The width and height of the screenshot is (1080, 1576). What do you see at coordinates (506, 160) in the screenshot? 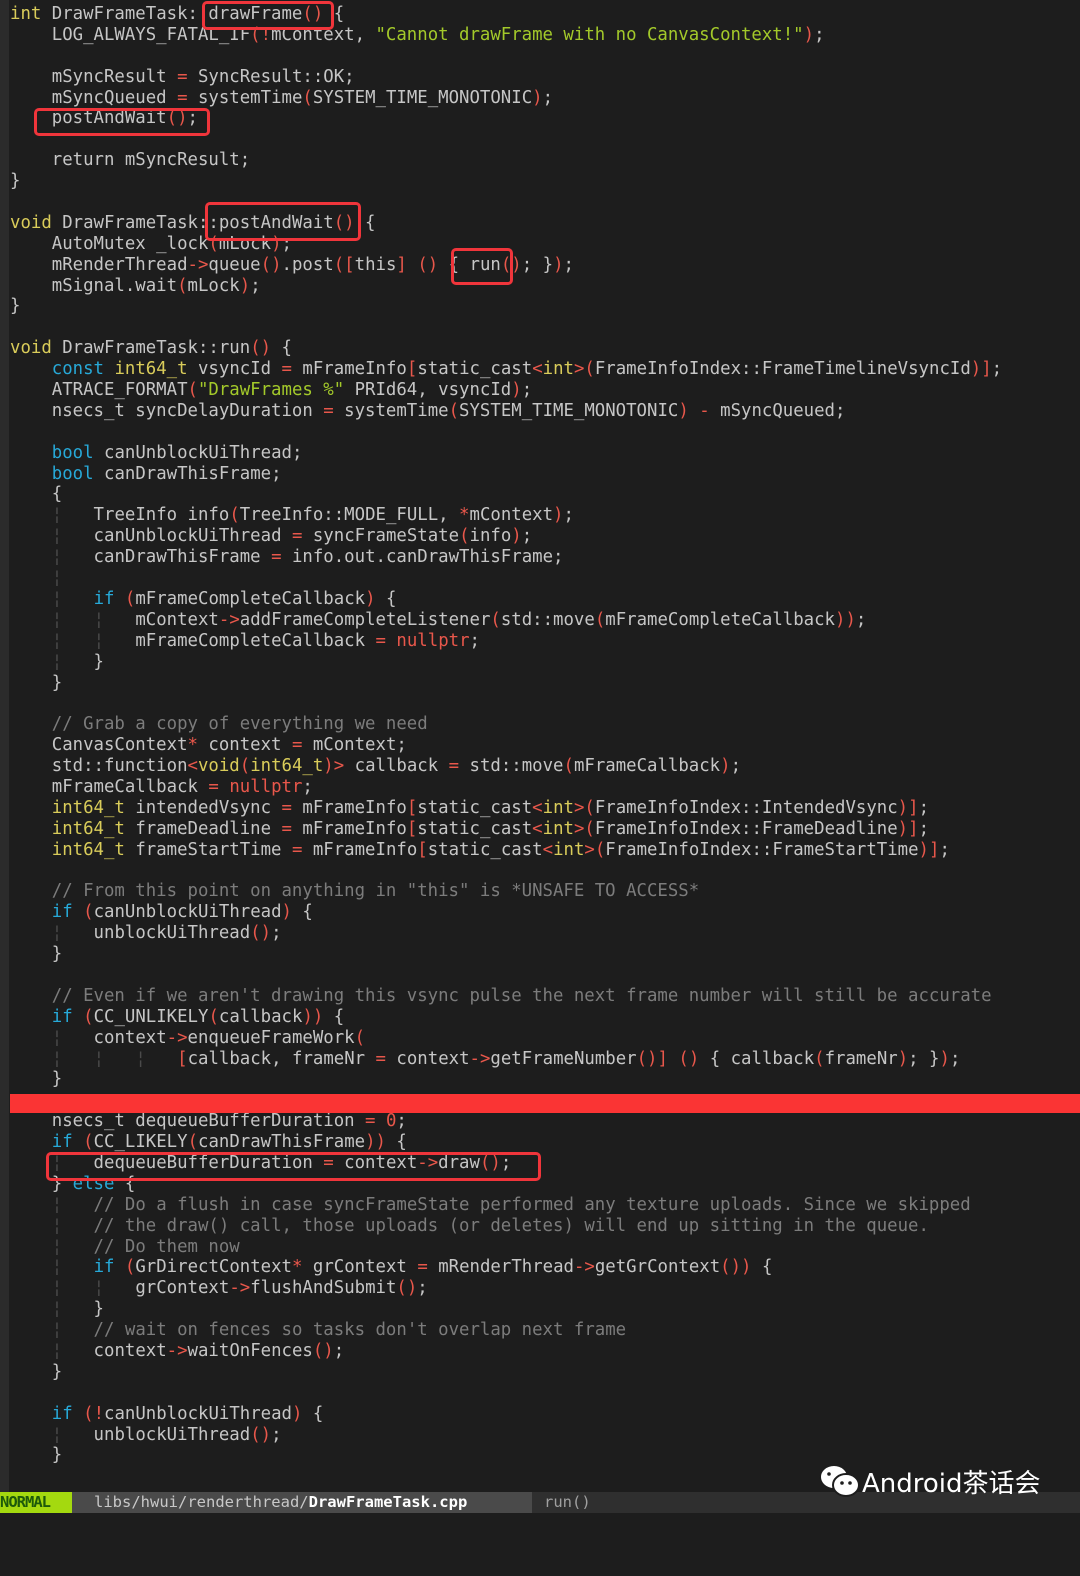
I see `code-line: return mSyncResult;` at bounding box center [506, 160].